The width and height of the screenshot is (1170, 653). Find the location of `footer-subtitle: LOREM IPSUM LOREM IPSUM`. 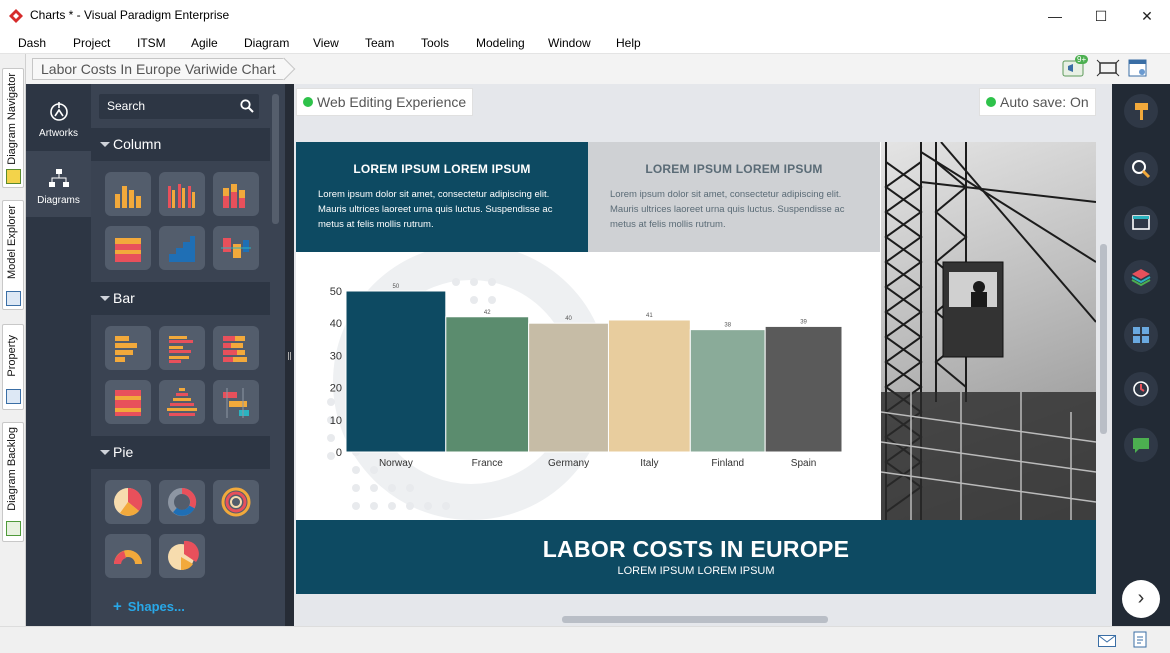

footer-subtitle: LOREM IPSUM LOREM IPSUM is located at coordinates (696, 571).